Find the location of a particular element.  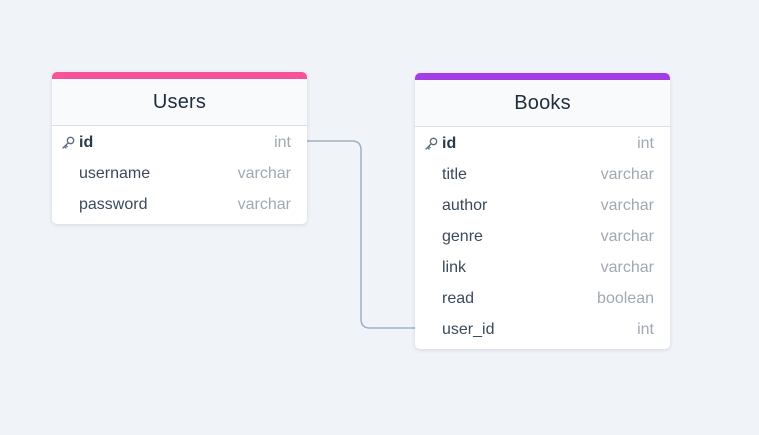

column-name: user_id is located at coordinates (468, 329).